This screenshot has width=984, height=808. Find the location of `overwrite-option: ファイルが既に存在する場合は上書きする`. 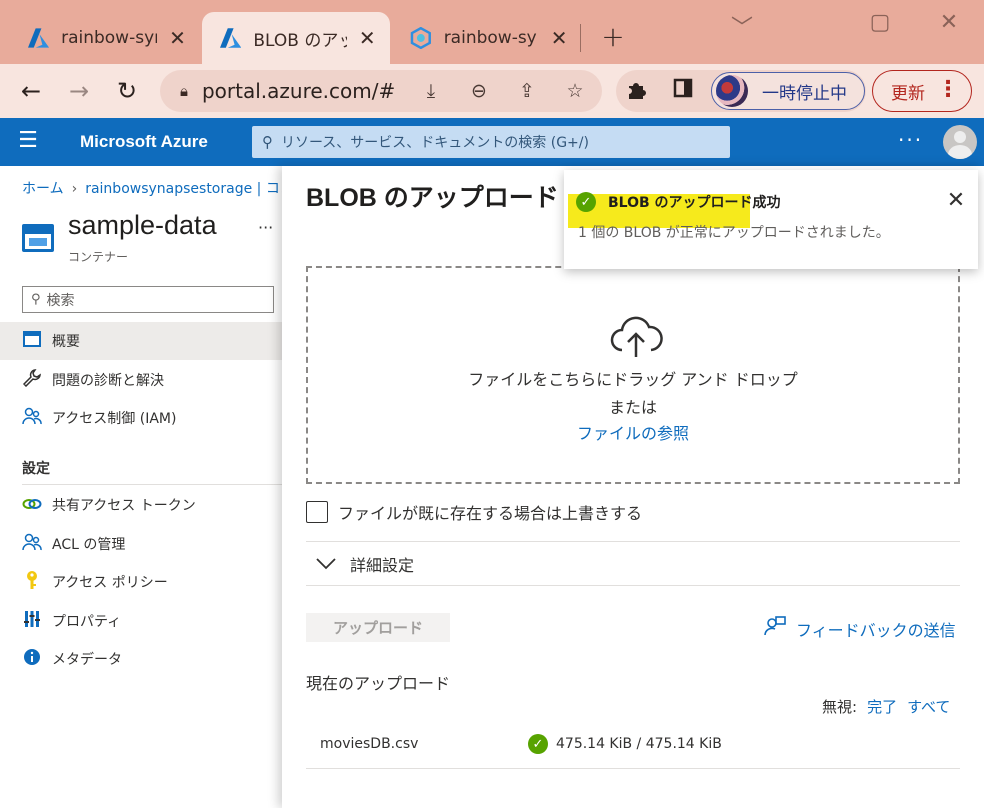

overwrite-option: ファイルが既に存在する場合は上書きする is located at coordinates (474, 512).